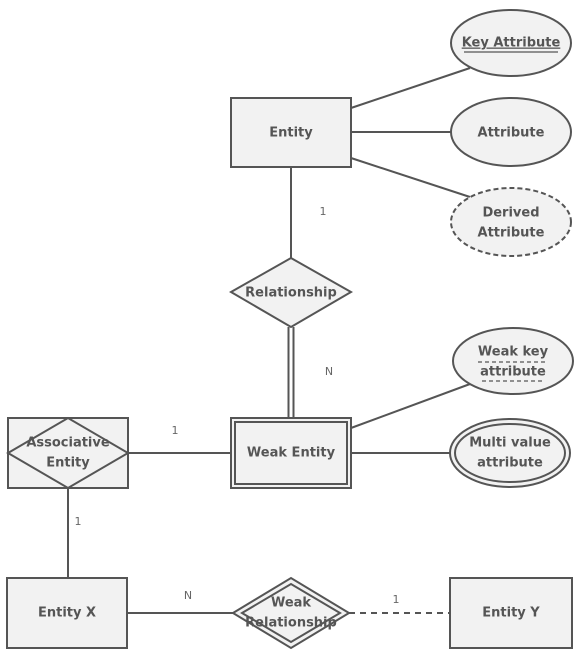 The image size is (583, 658). I want to click on entity-x-node: Entity X, so click(67, 613).